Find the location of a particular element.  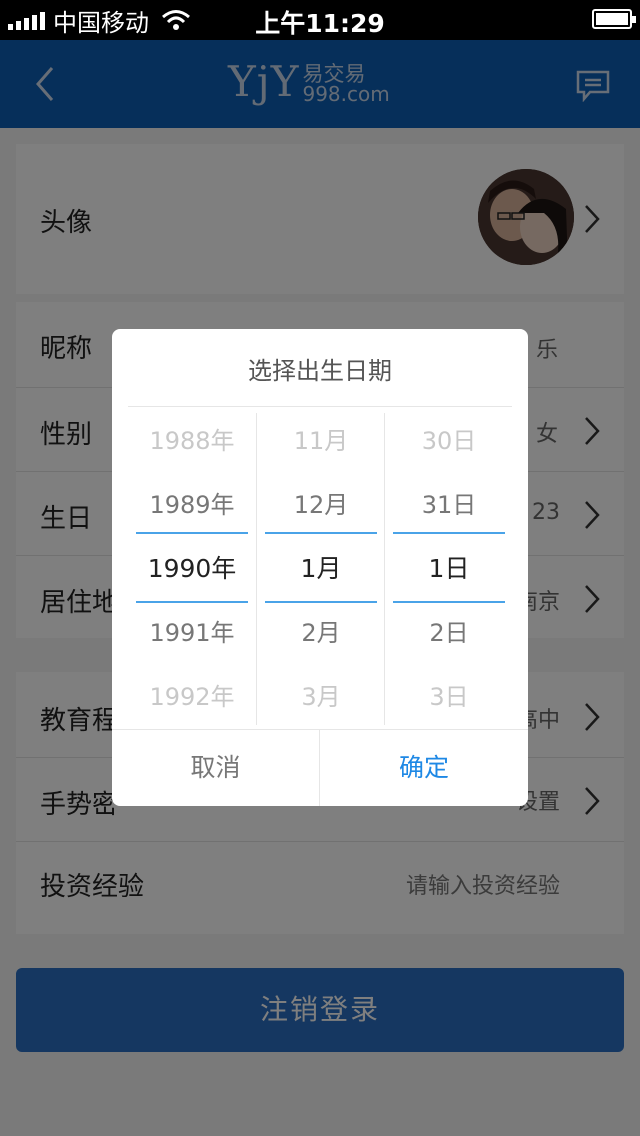

year-option: 1991年 is located at coordinates (192, 633).